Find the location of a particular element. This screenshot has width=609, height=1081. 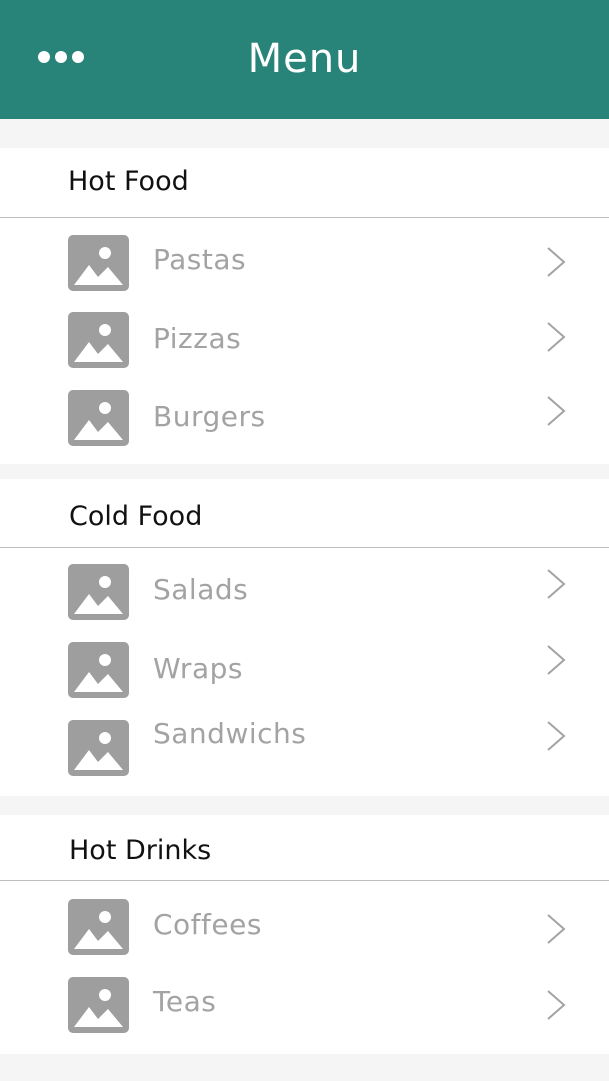

section-title: Hot Drinks is located at coordinates (140, 850).